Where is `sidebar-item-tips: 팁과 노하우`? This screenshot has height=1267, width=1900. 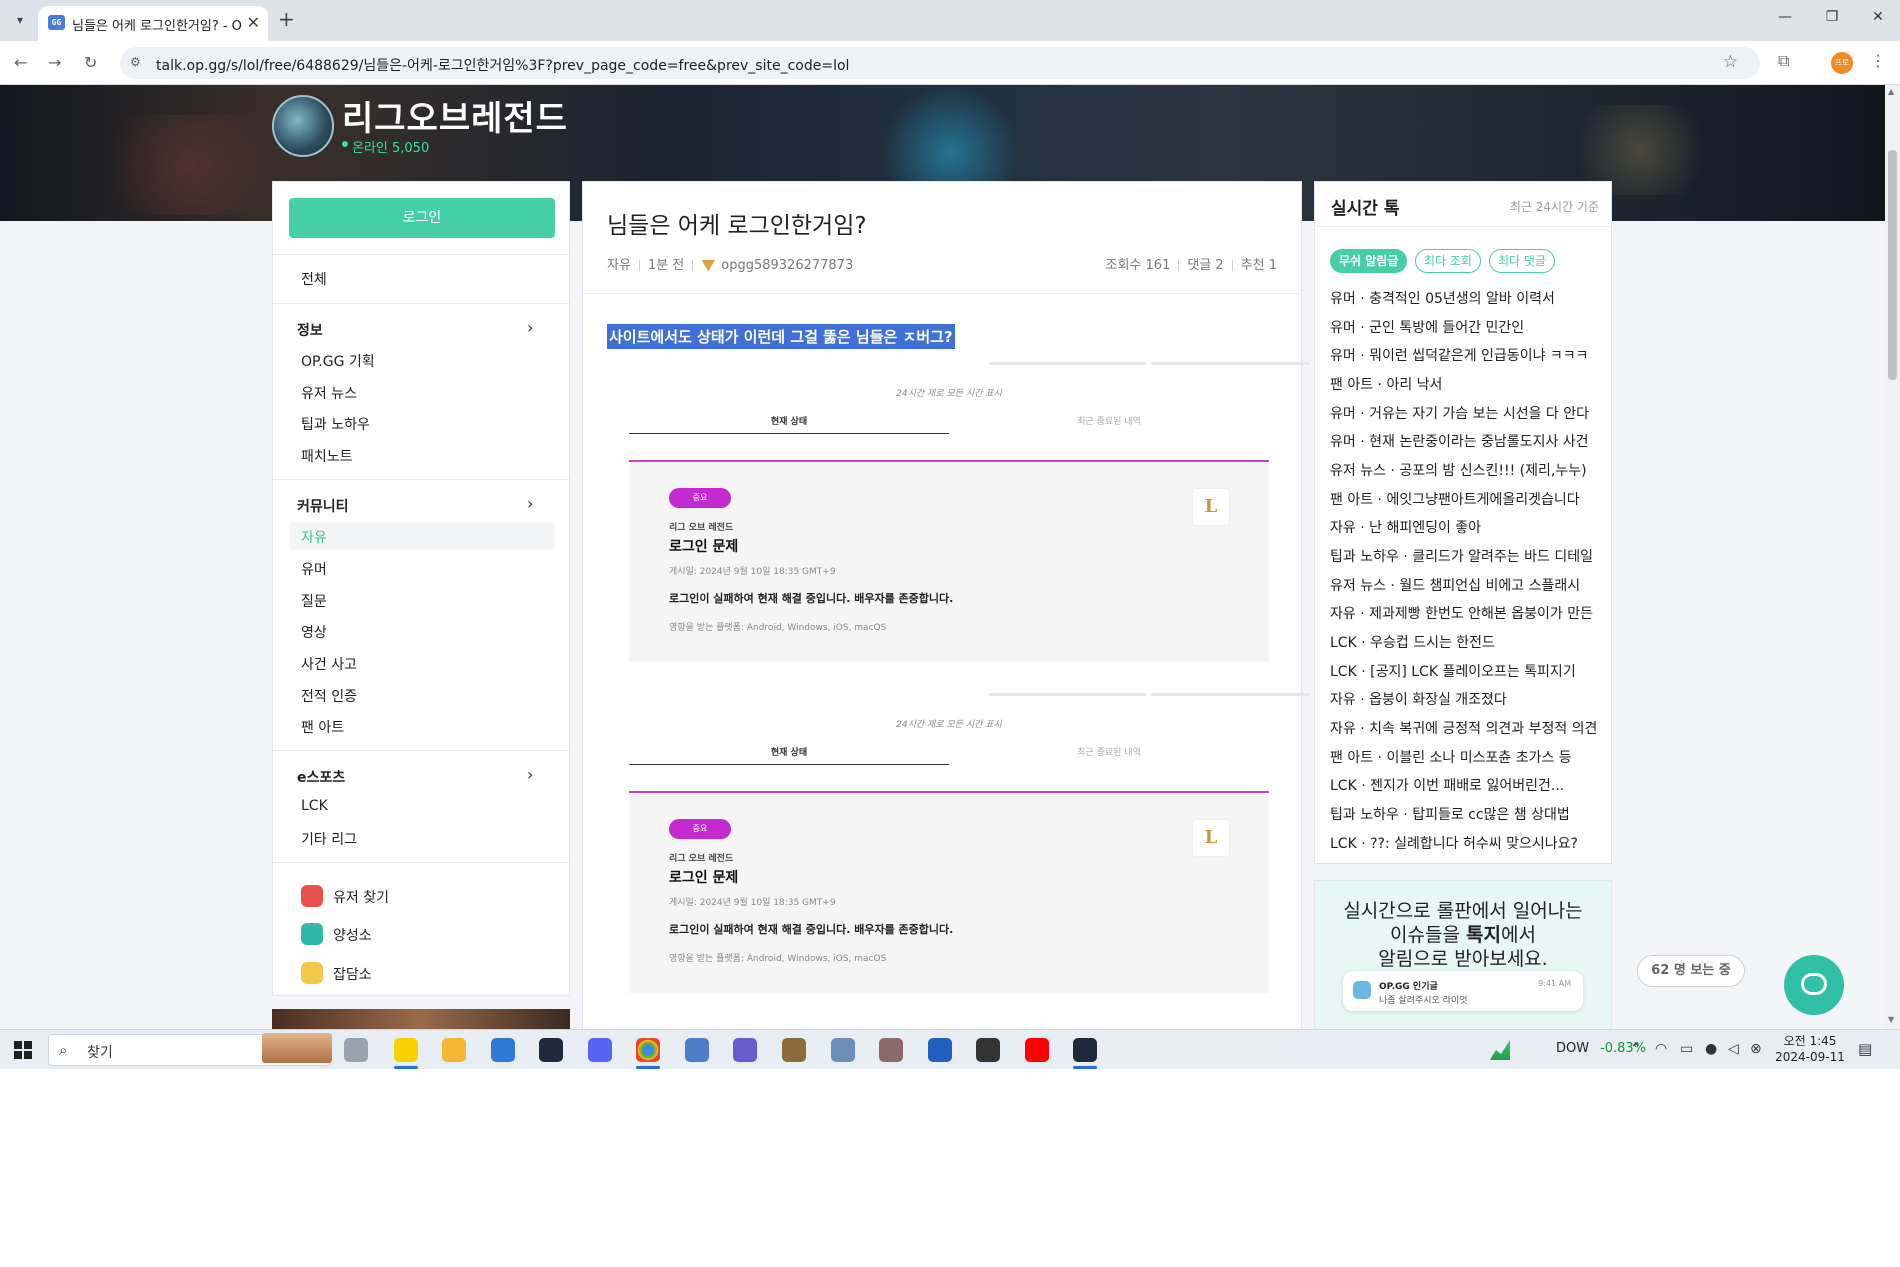
sidebar-item-tips: 팁과 노하우 is located at coordinates (335, 424).